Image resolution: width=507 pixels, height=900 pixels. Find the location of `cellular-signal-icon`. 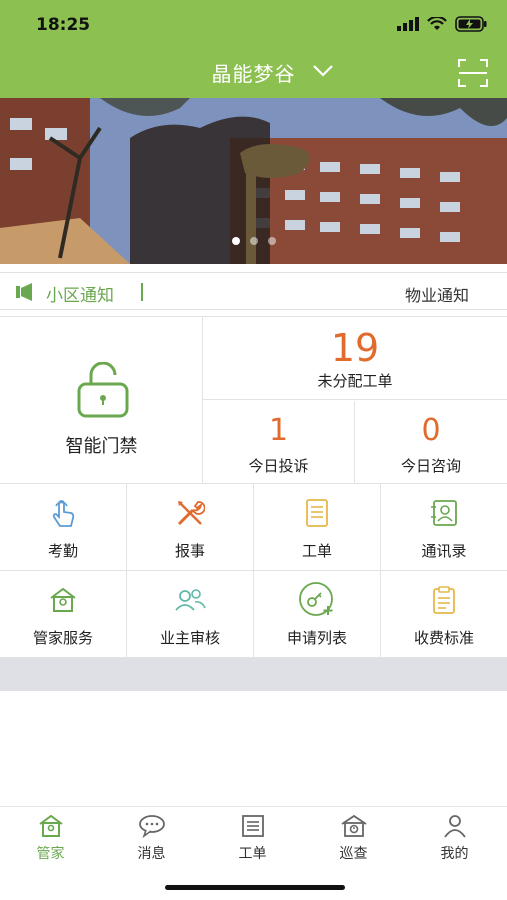

cellular-signal-icon is located at coordinates (408, 24).